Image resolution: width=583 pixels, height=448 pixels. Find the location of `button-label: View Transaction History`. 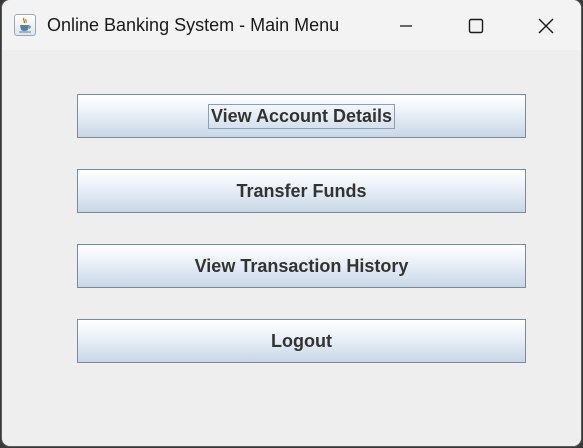

button-label: View Transaction History is located at coordinates (301, 265).